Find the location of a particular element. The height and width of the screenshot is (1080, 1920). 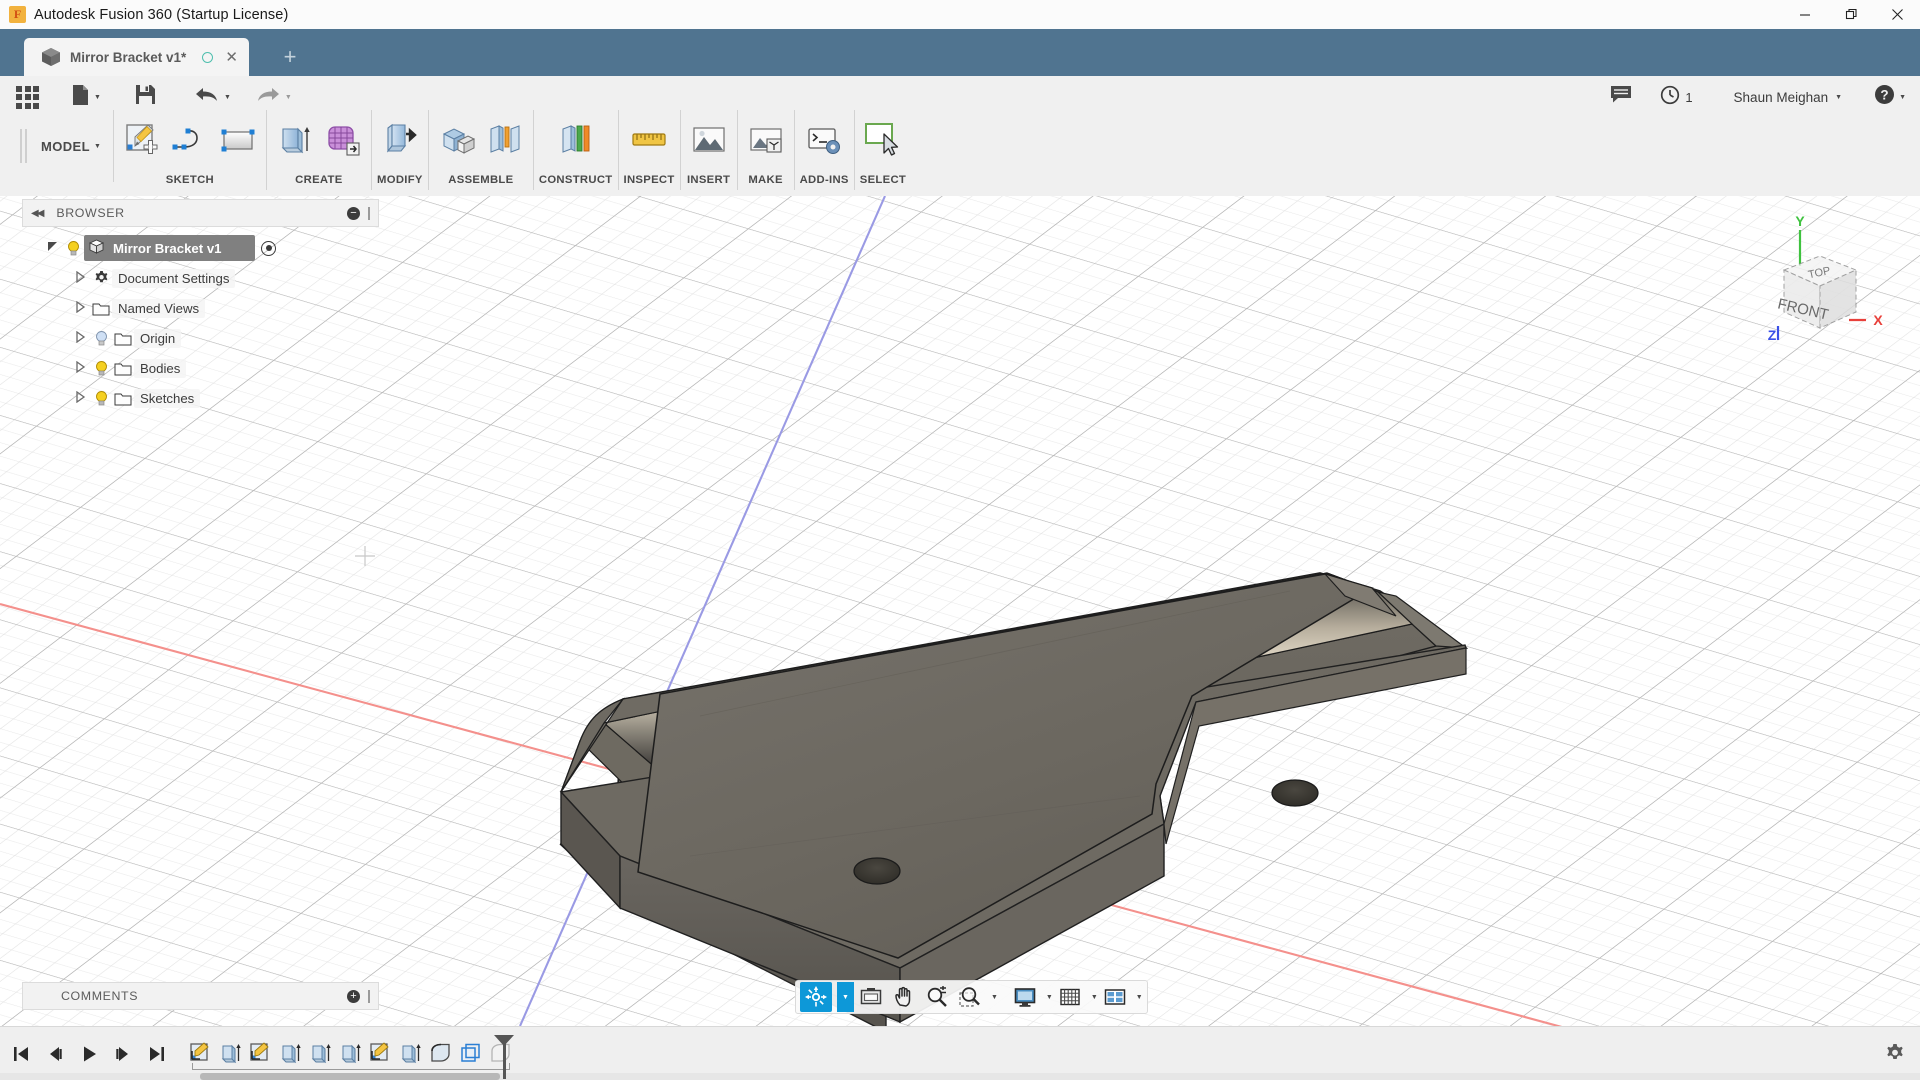

look-at-tool-button is located at coordinates (871, 997).